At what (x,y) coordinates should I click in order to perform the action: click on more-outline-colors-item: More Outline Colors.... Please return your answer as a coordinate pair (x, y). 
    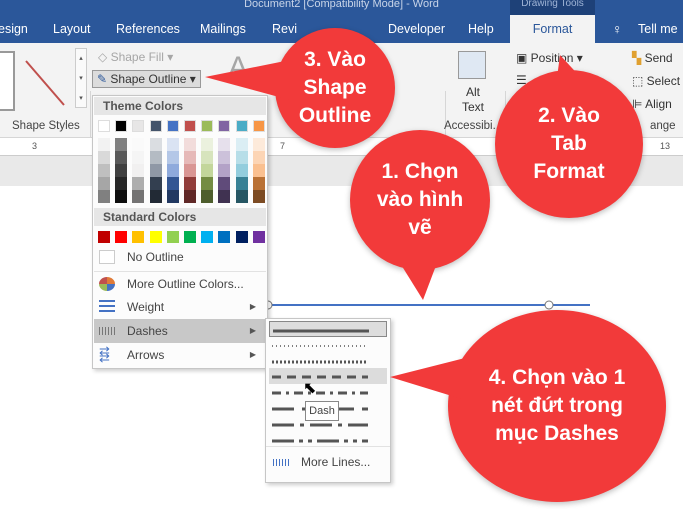
    Looking at the image, I should click on (180, 283).